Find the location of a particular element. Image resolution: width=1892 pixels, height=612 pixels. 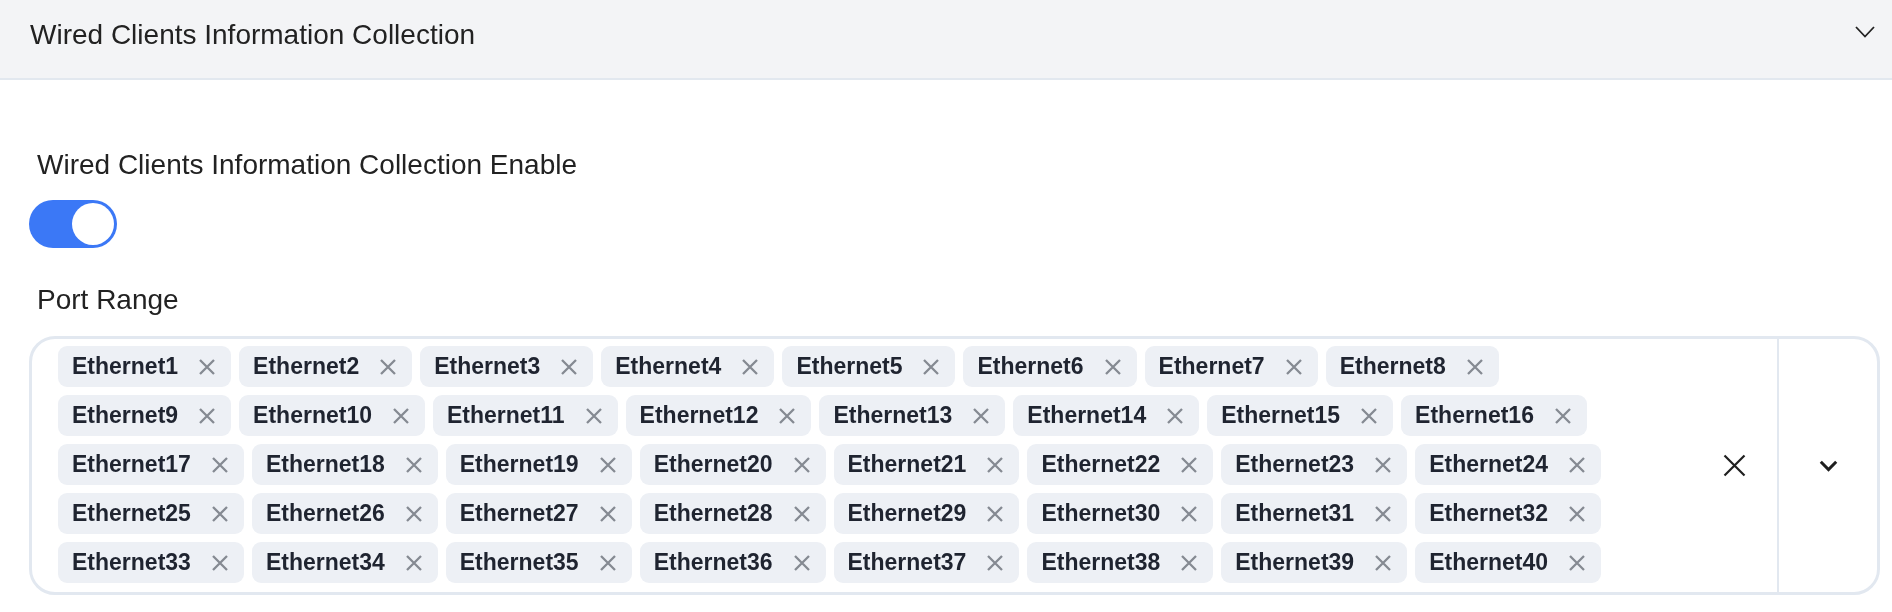

tag-label: Ethernet15 is located at coordinates (1281, 415).